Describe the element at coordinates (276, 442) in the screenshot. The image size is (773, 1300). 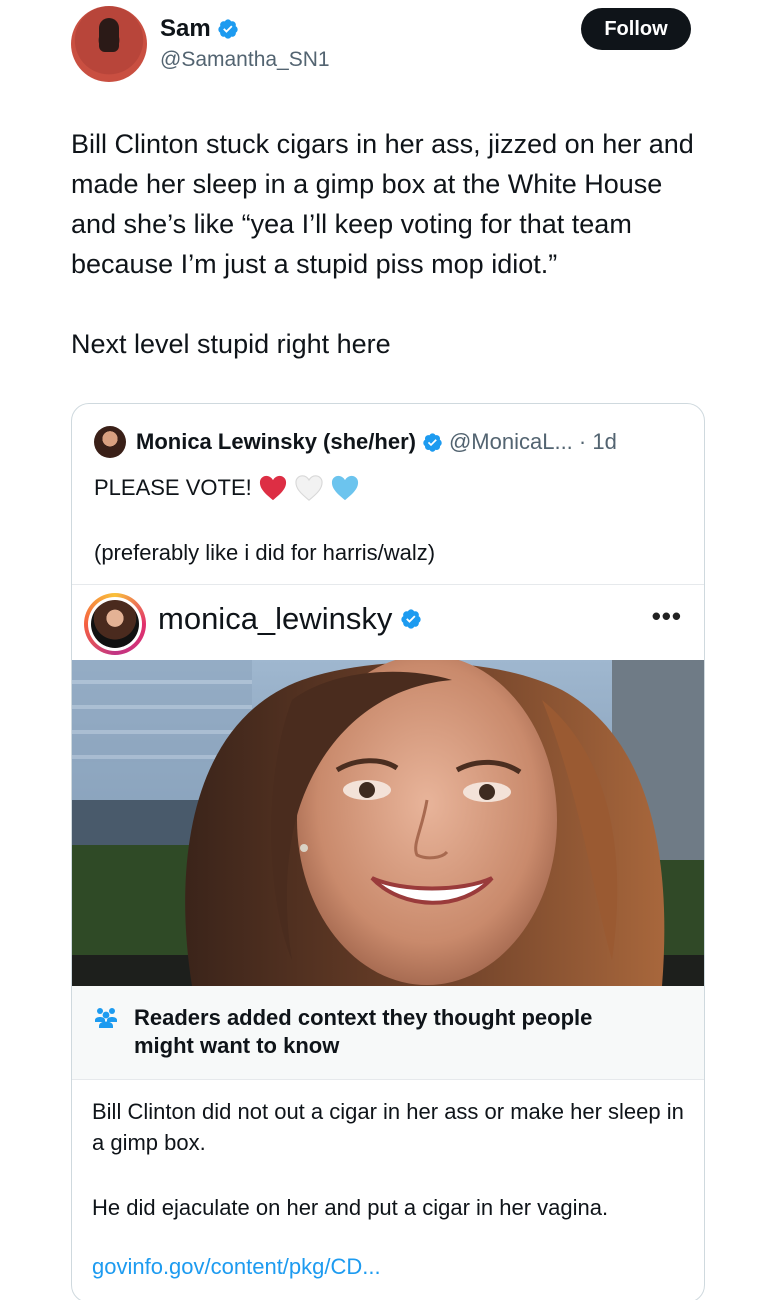
I see `quoted-author-name: Monica Lewinsky (she/her)` at that location.